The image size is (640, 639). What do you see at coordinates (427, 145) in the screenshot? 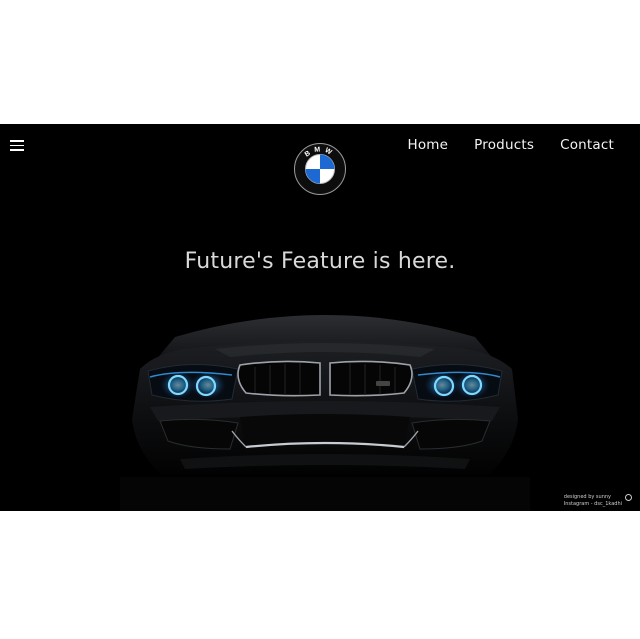
I see `nav-home-link: Home` at bounding box center [427, 145].